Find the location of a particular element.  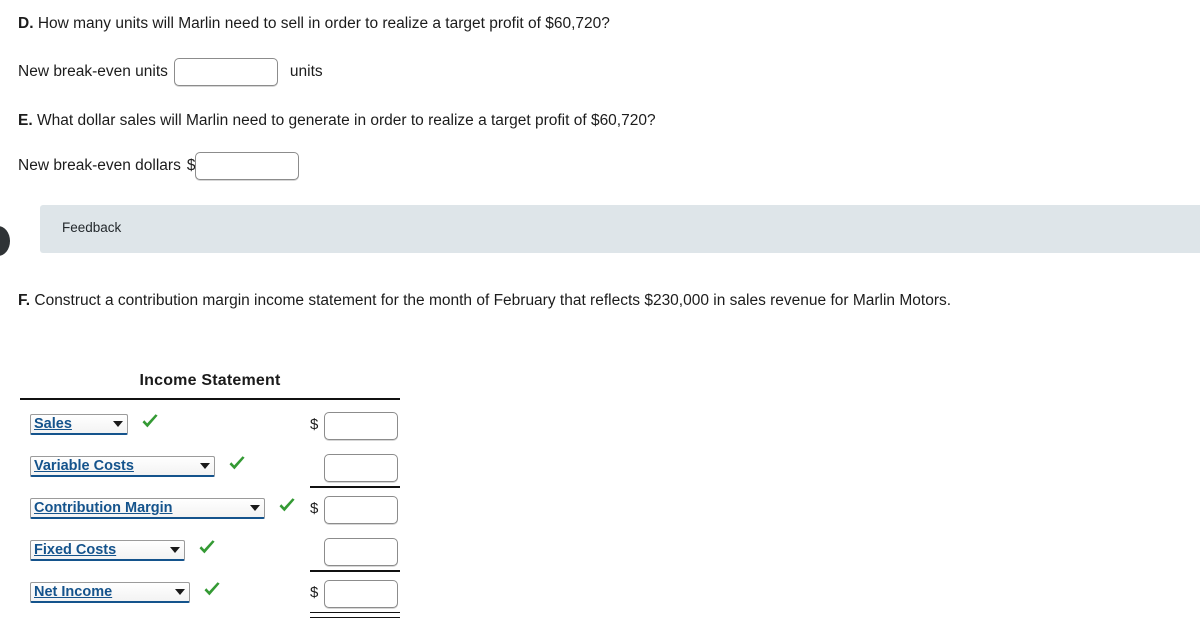

answer-row-e: New break-even dollars $ is located at coordinates (159, 166).